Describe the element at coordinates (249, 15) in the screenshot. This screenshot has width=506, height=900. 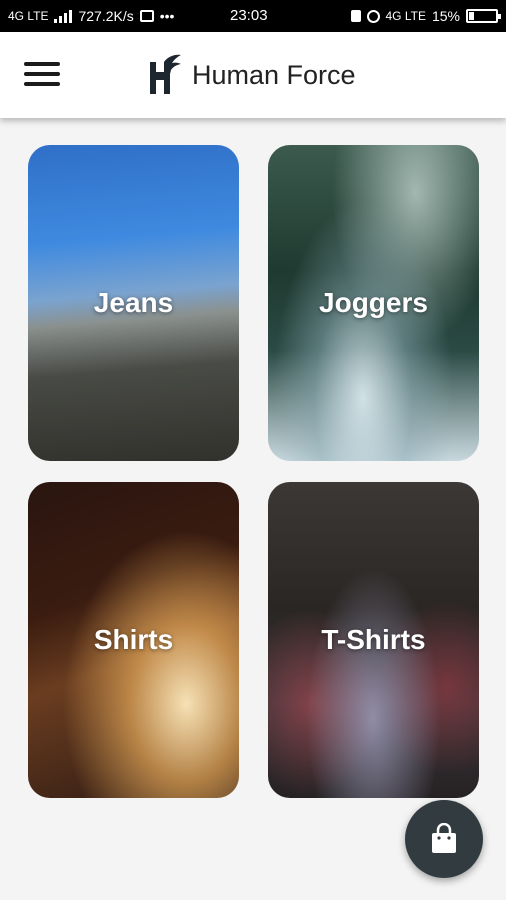
I see `clock: 23:03` at that location.